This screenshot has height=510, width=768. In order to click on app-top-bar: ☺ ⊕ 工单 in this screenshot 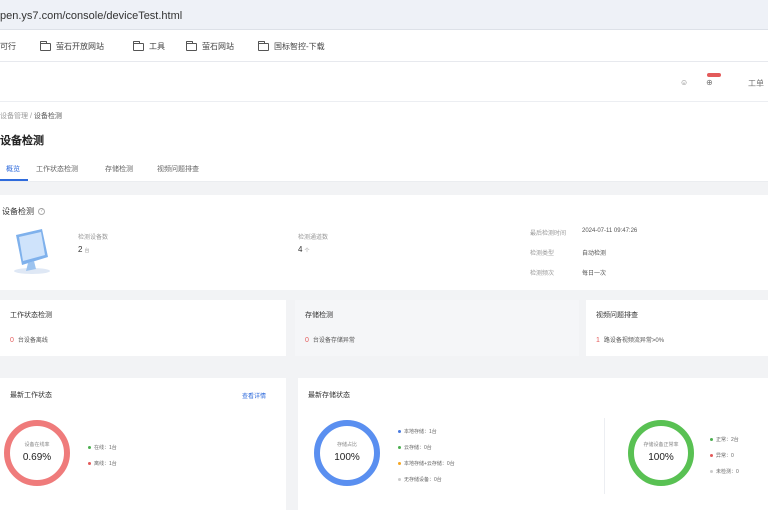, I will do `click(384, 82)`.